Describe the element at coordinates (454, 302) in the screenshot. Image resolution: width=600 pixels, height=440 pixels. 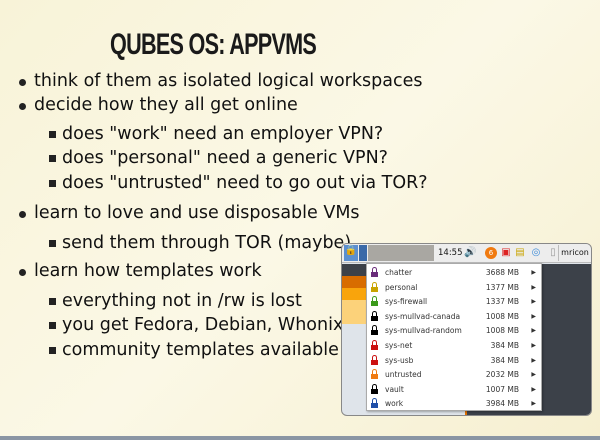
I see `vm-menu-item: sys-firewall 1337 MB ▶` at that location.